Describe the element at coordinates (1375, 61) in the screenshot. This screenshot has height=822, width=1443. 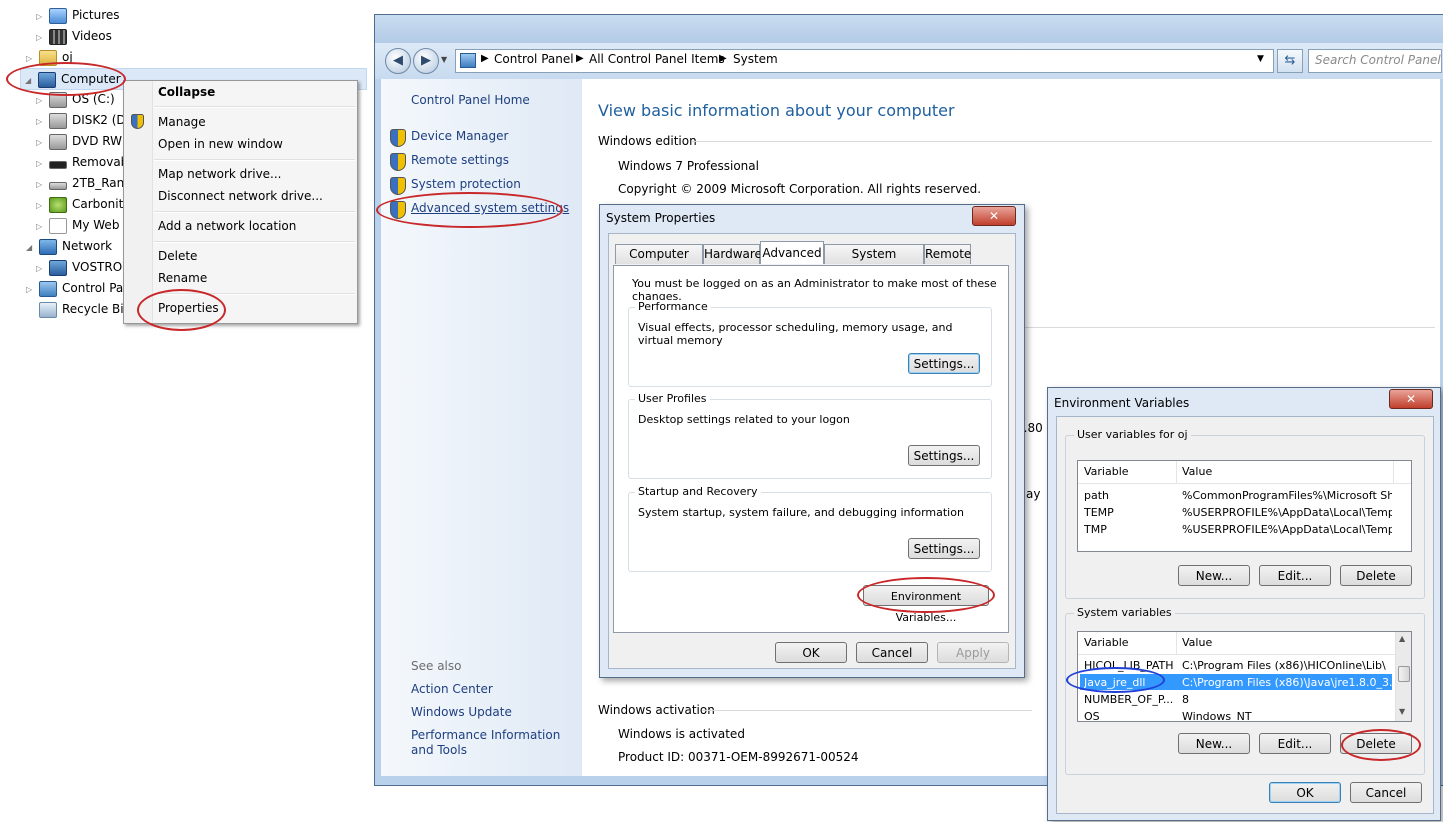
I see `search-input: Search Control Panel` at that location.